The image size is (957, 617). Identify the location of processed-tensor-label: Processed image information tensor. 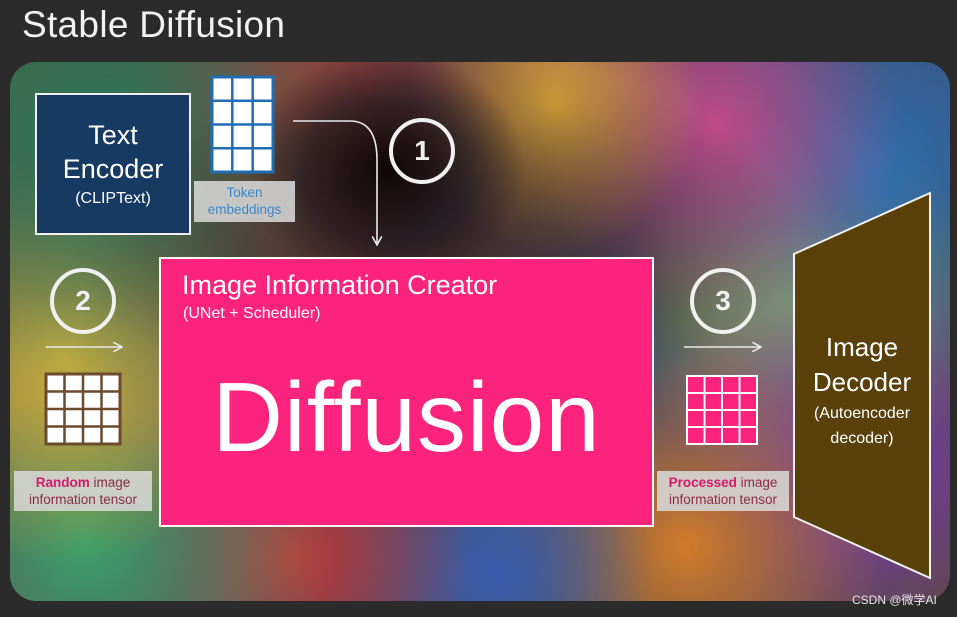
(723, 491).